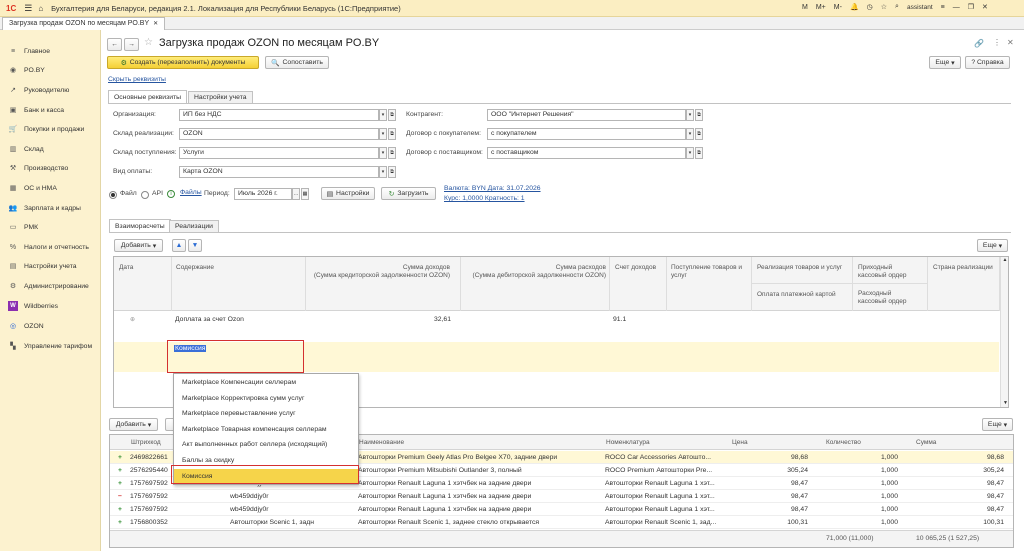 Image resolution: width=1024 pixels, height=551 pixels. Describe the element at coordinates (392, 153) in the screenshot. I see `sklad-post-open-button: ⧉` at that location.